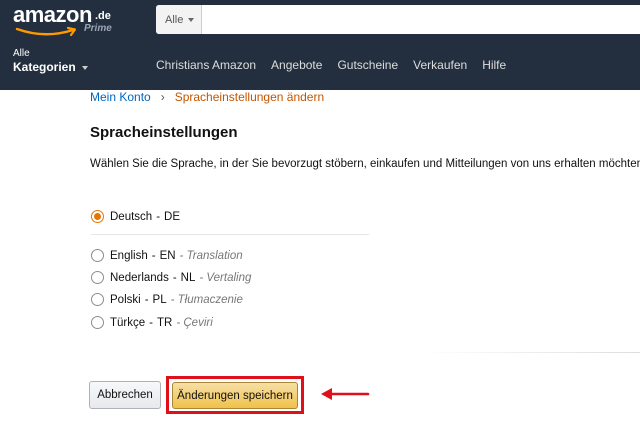 The width and height of the screenshot is (640, 425). I want to click on breadcrumb-current: Spracheinstellungen ändern, so click(249, 97).